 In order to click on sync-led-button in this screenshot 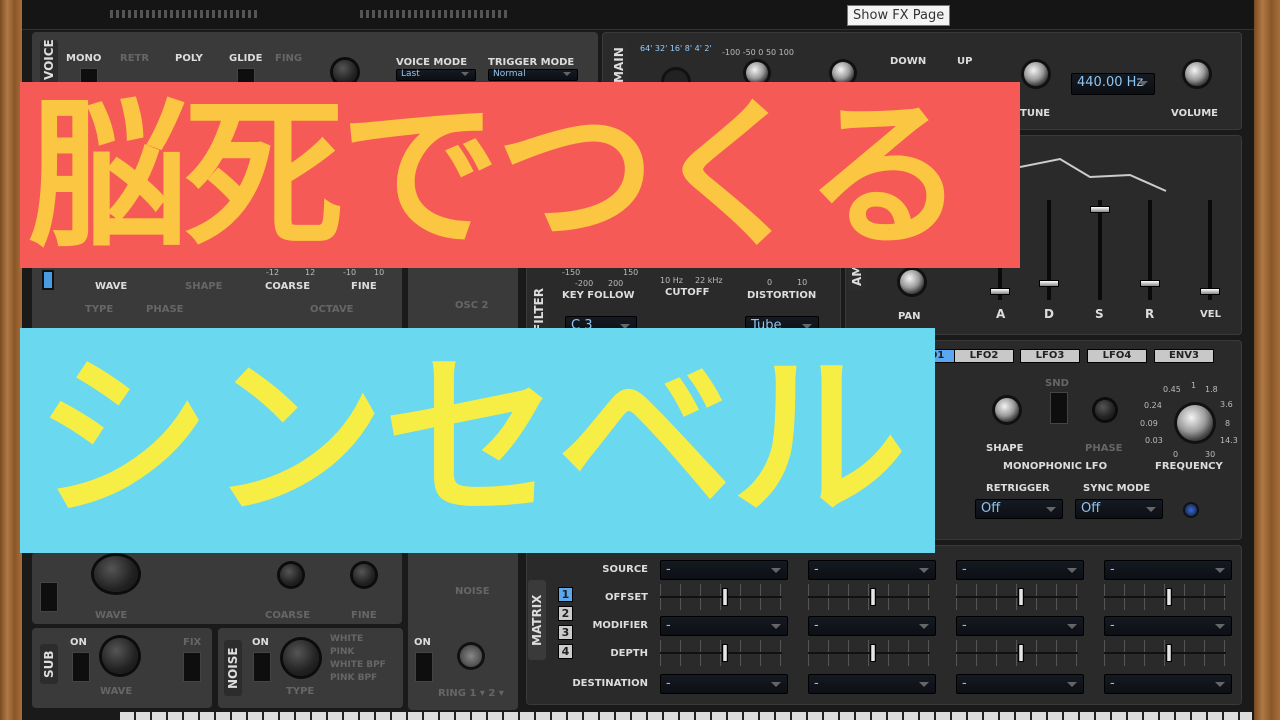, I will do `click(1191, 510)`.